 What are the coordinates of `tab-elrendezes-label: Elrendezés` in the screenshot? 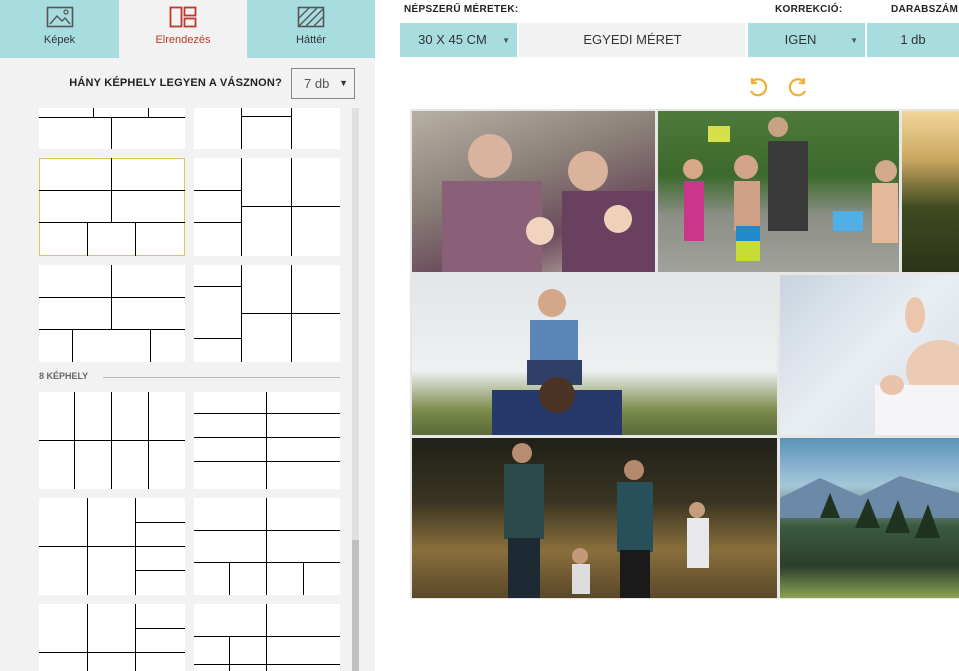 It's located at (183, 40).